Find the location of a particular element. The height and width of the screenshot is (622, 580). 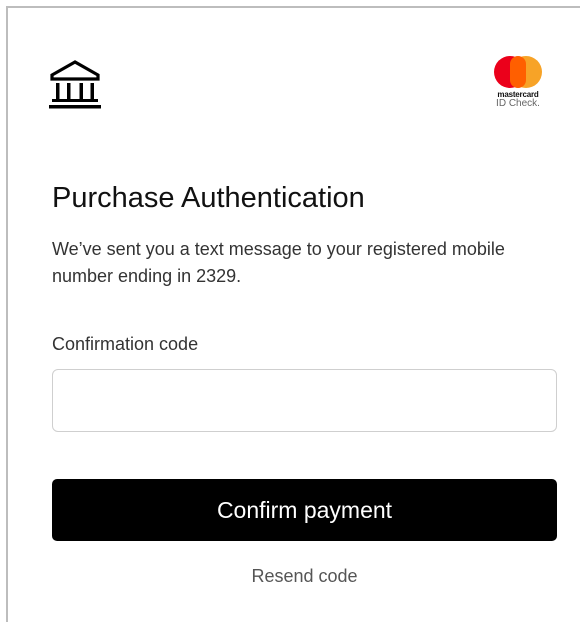

mastercard-id-check-logo: mastercard ID Check. is located at coordinates (518, 86).